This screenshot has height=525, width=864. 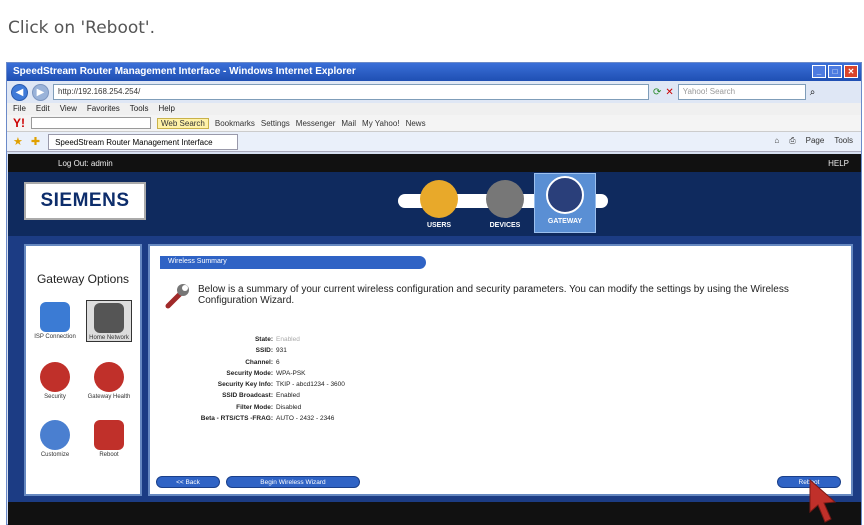 I want to click on field-row: Channel: 6, so click(x=252, y=362).